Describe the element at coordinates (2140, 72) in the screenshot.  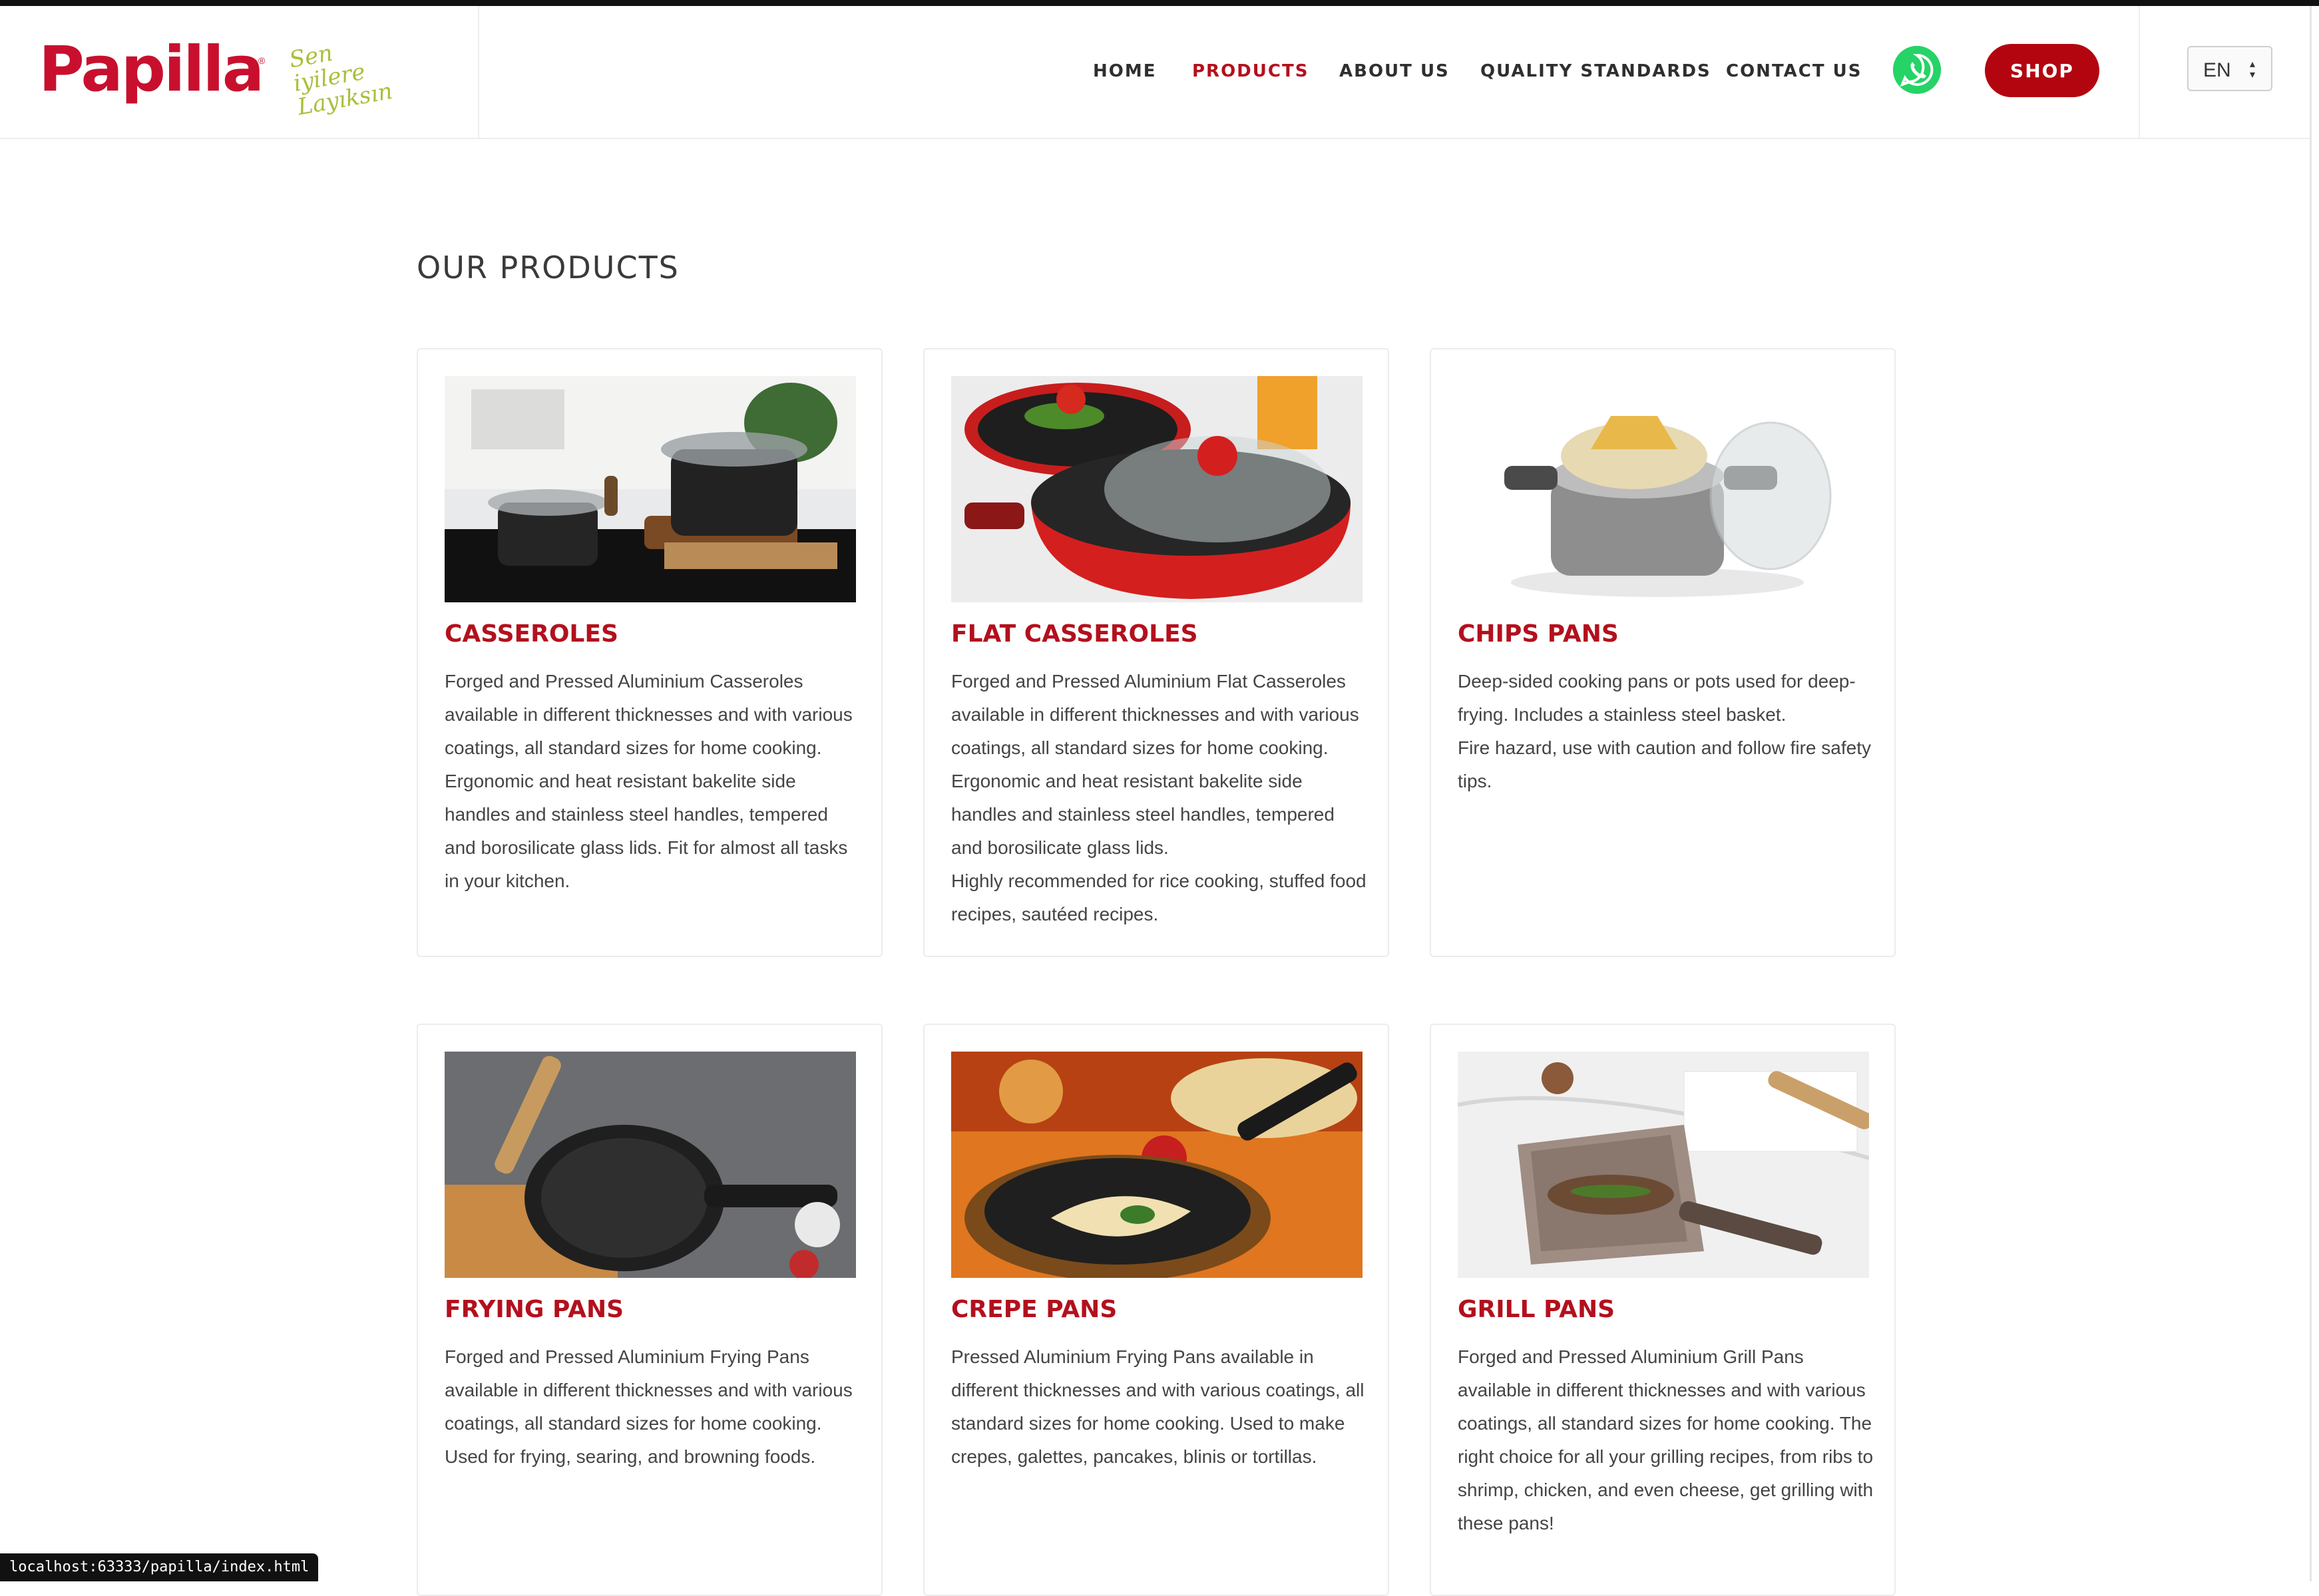
I see `header-divider` at that location.